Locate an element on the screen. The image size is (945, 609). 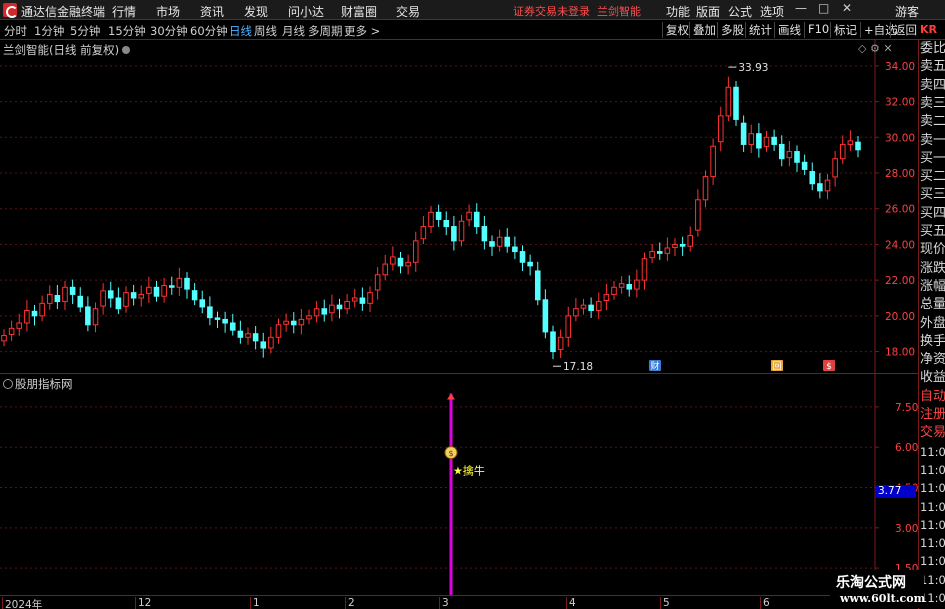
low-price-label: 17.18 is located at coordinates (578, 367).